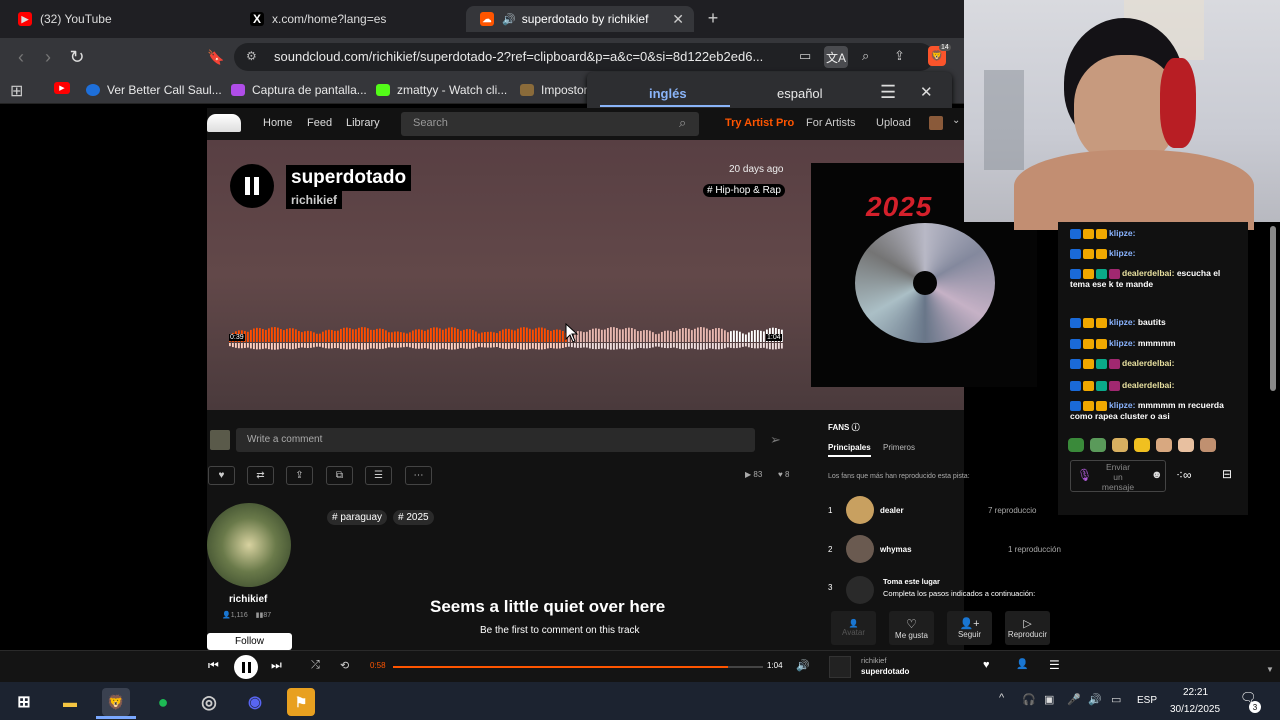 This screenshot has width=1280, height=720. Describe the element at coordinates (578, 667) in the screenshot. I see `progress-track` at that location.